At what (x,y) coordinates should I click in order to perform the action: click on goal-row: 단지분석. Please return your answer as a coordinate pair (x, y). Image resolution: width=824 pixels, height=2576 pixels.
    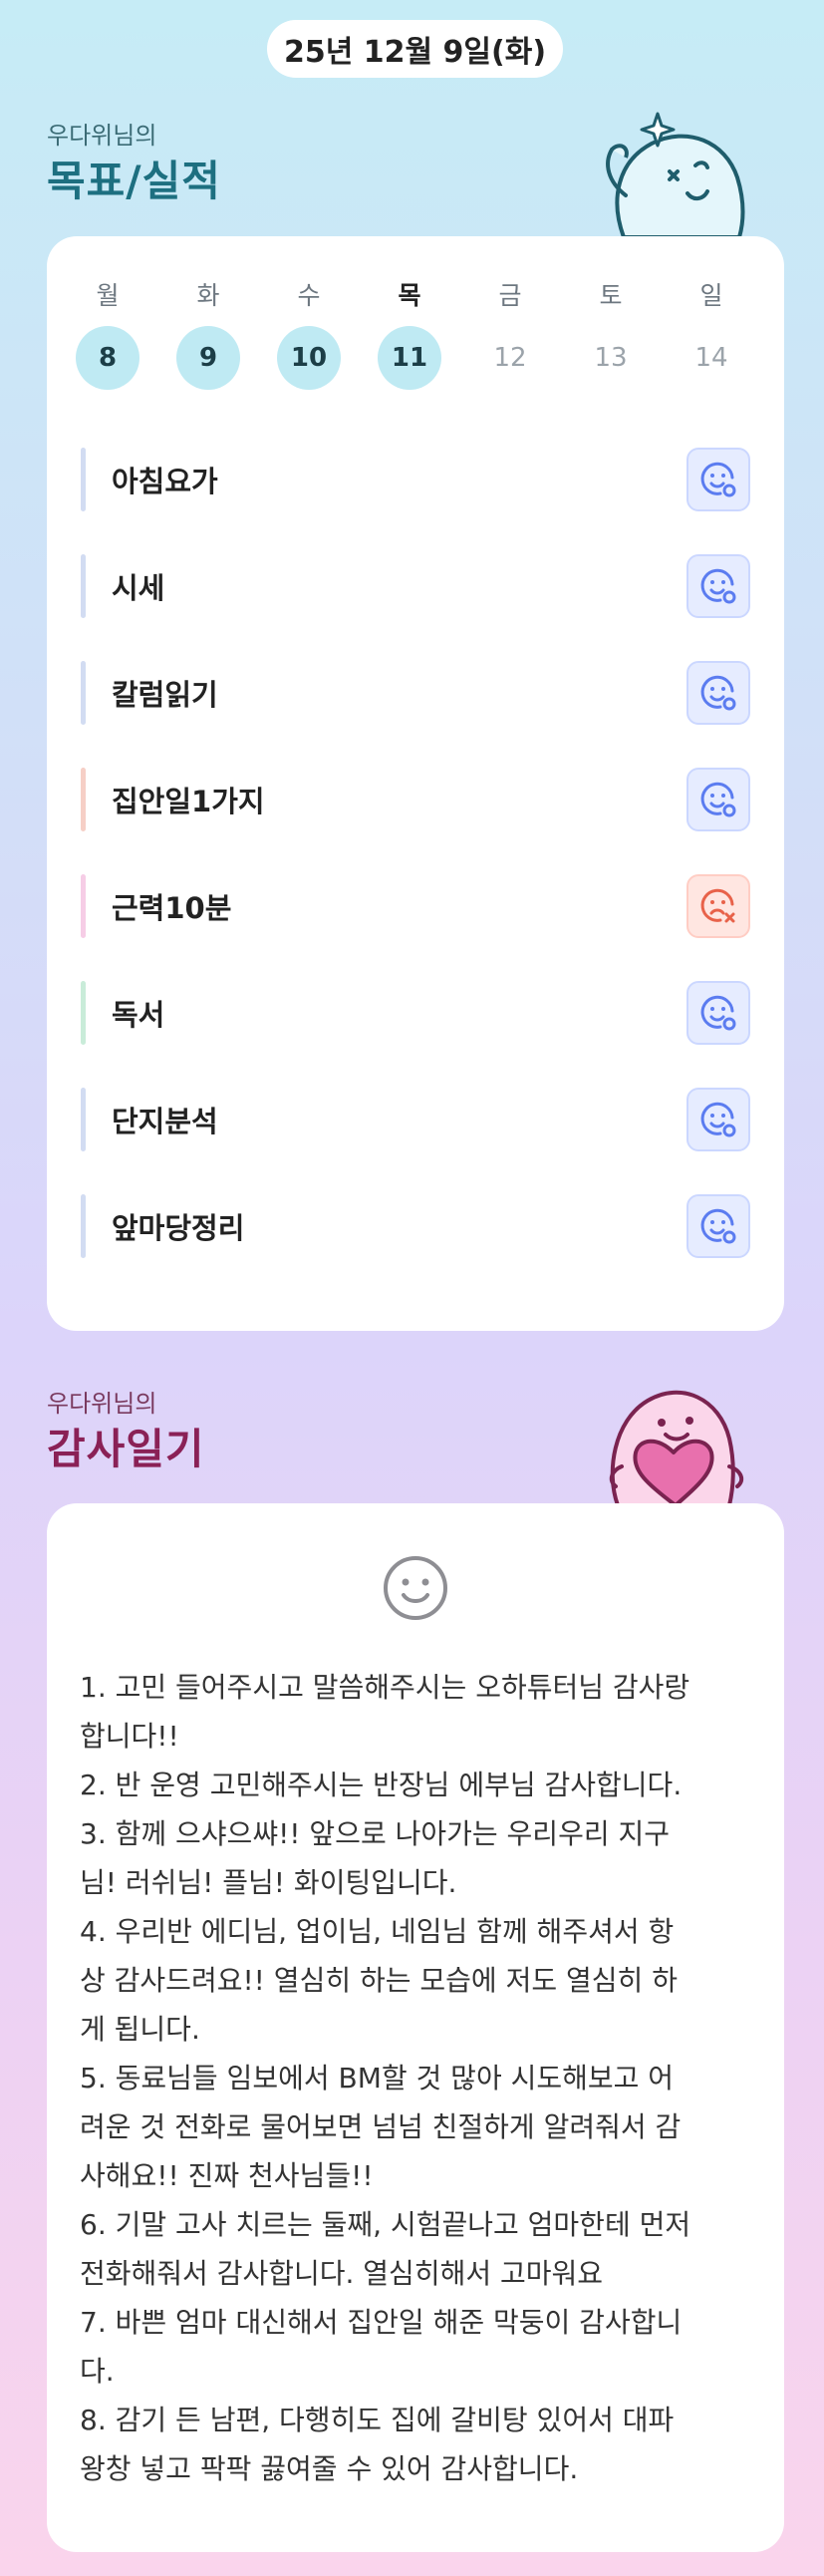
    Looking at the image, I should click on (416, 1119).